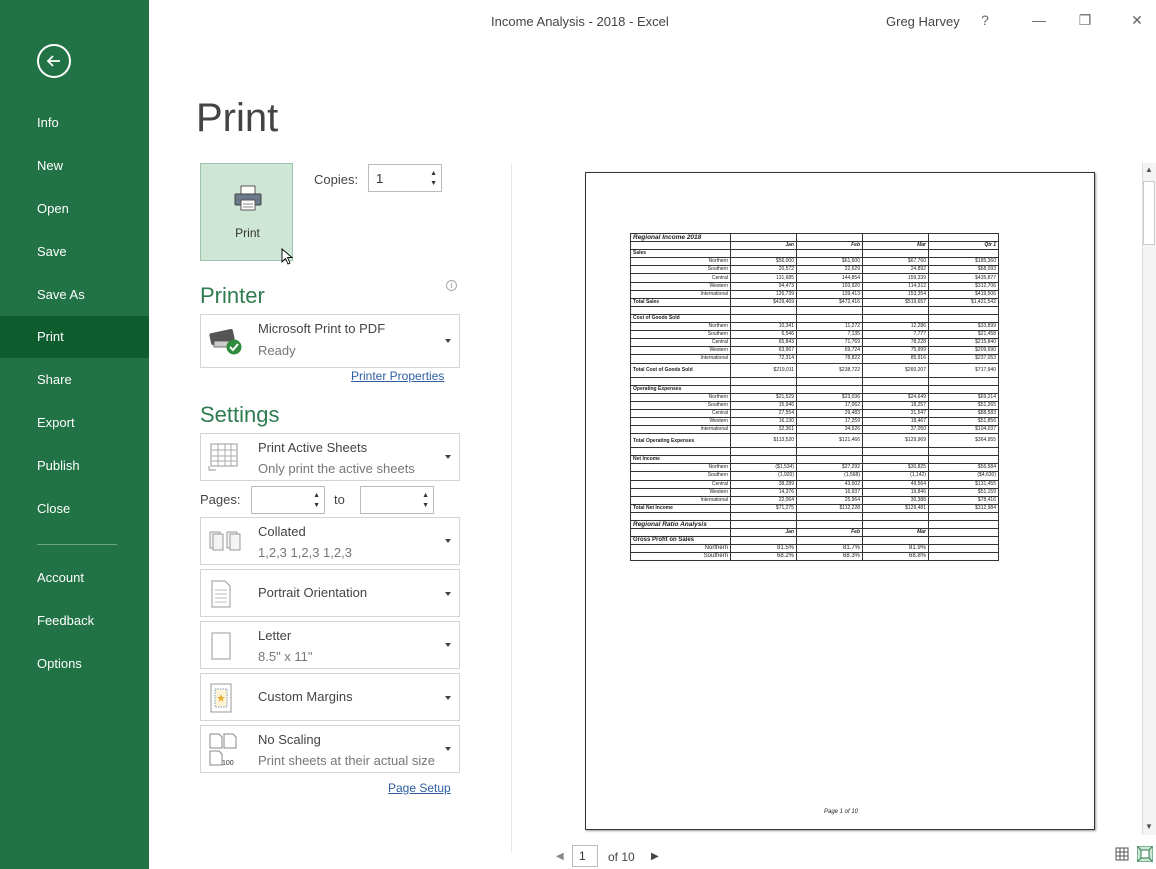 The width and height of the screenshot is (1156, 869). Describe the element at coordinates (74, 380) in the screenshot. I see `nav-share: Share` at that location.